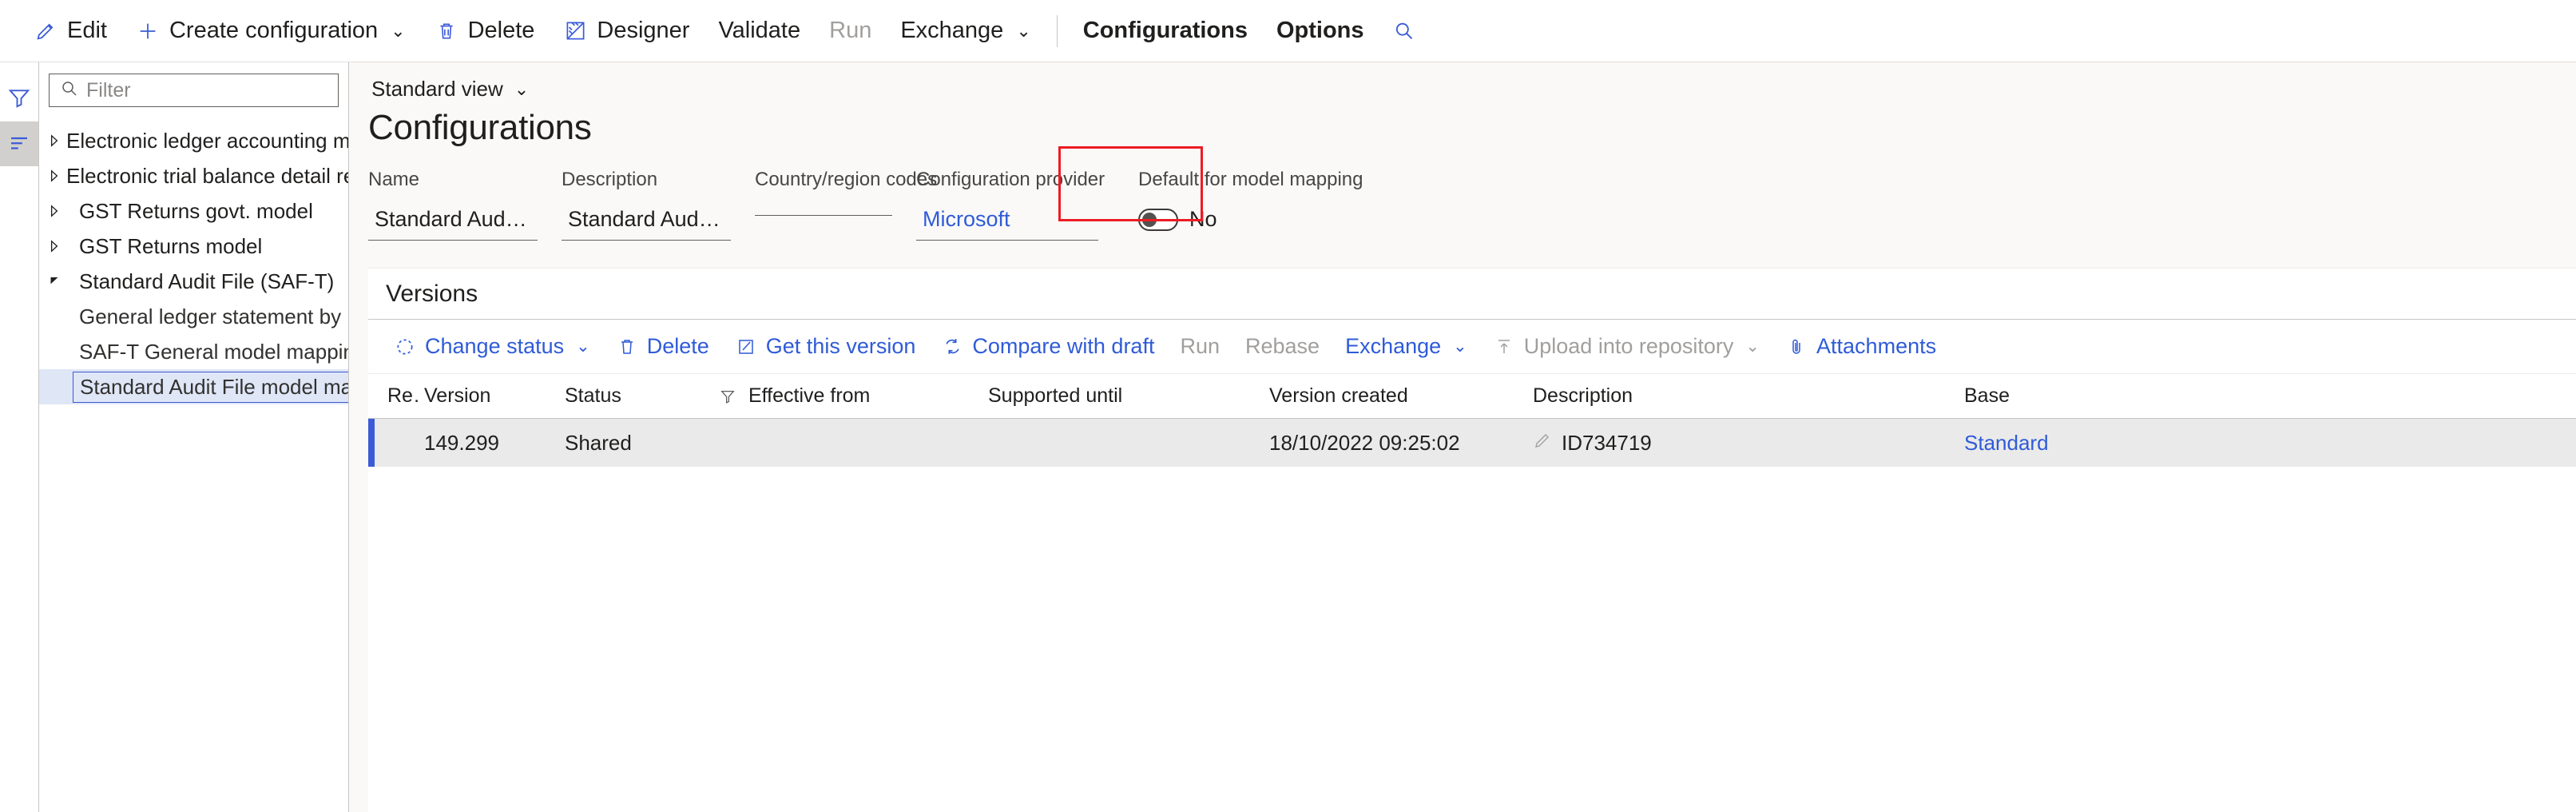 The image size is (2576, 812). Describe the element at coordinates (210, 387) in the screenshot. I see `tree-node-label: Standard Audit File model mapping` at that location.